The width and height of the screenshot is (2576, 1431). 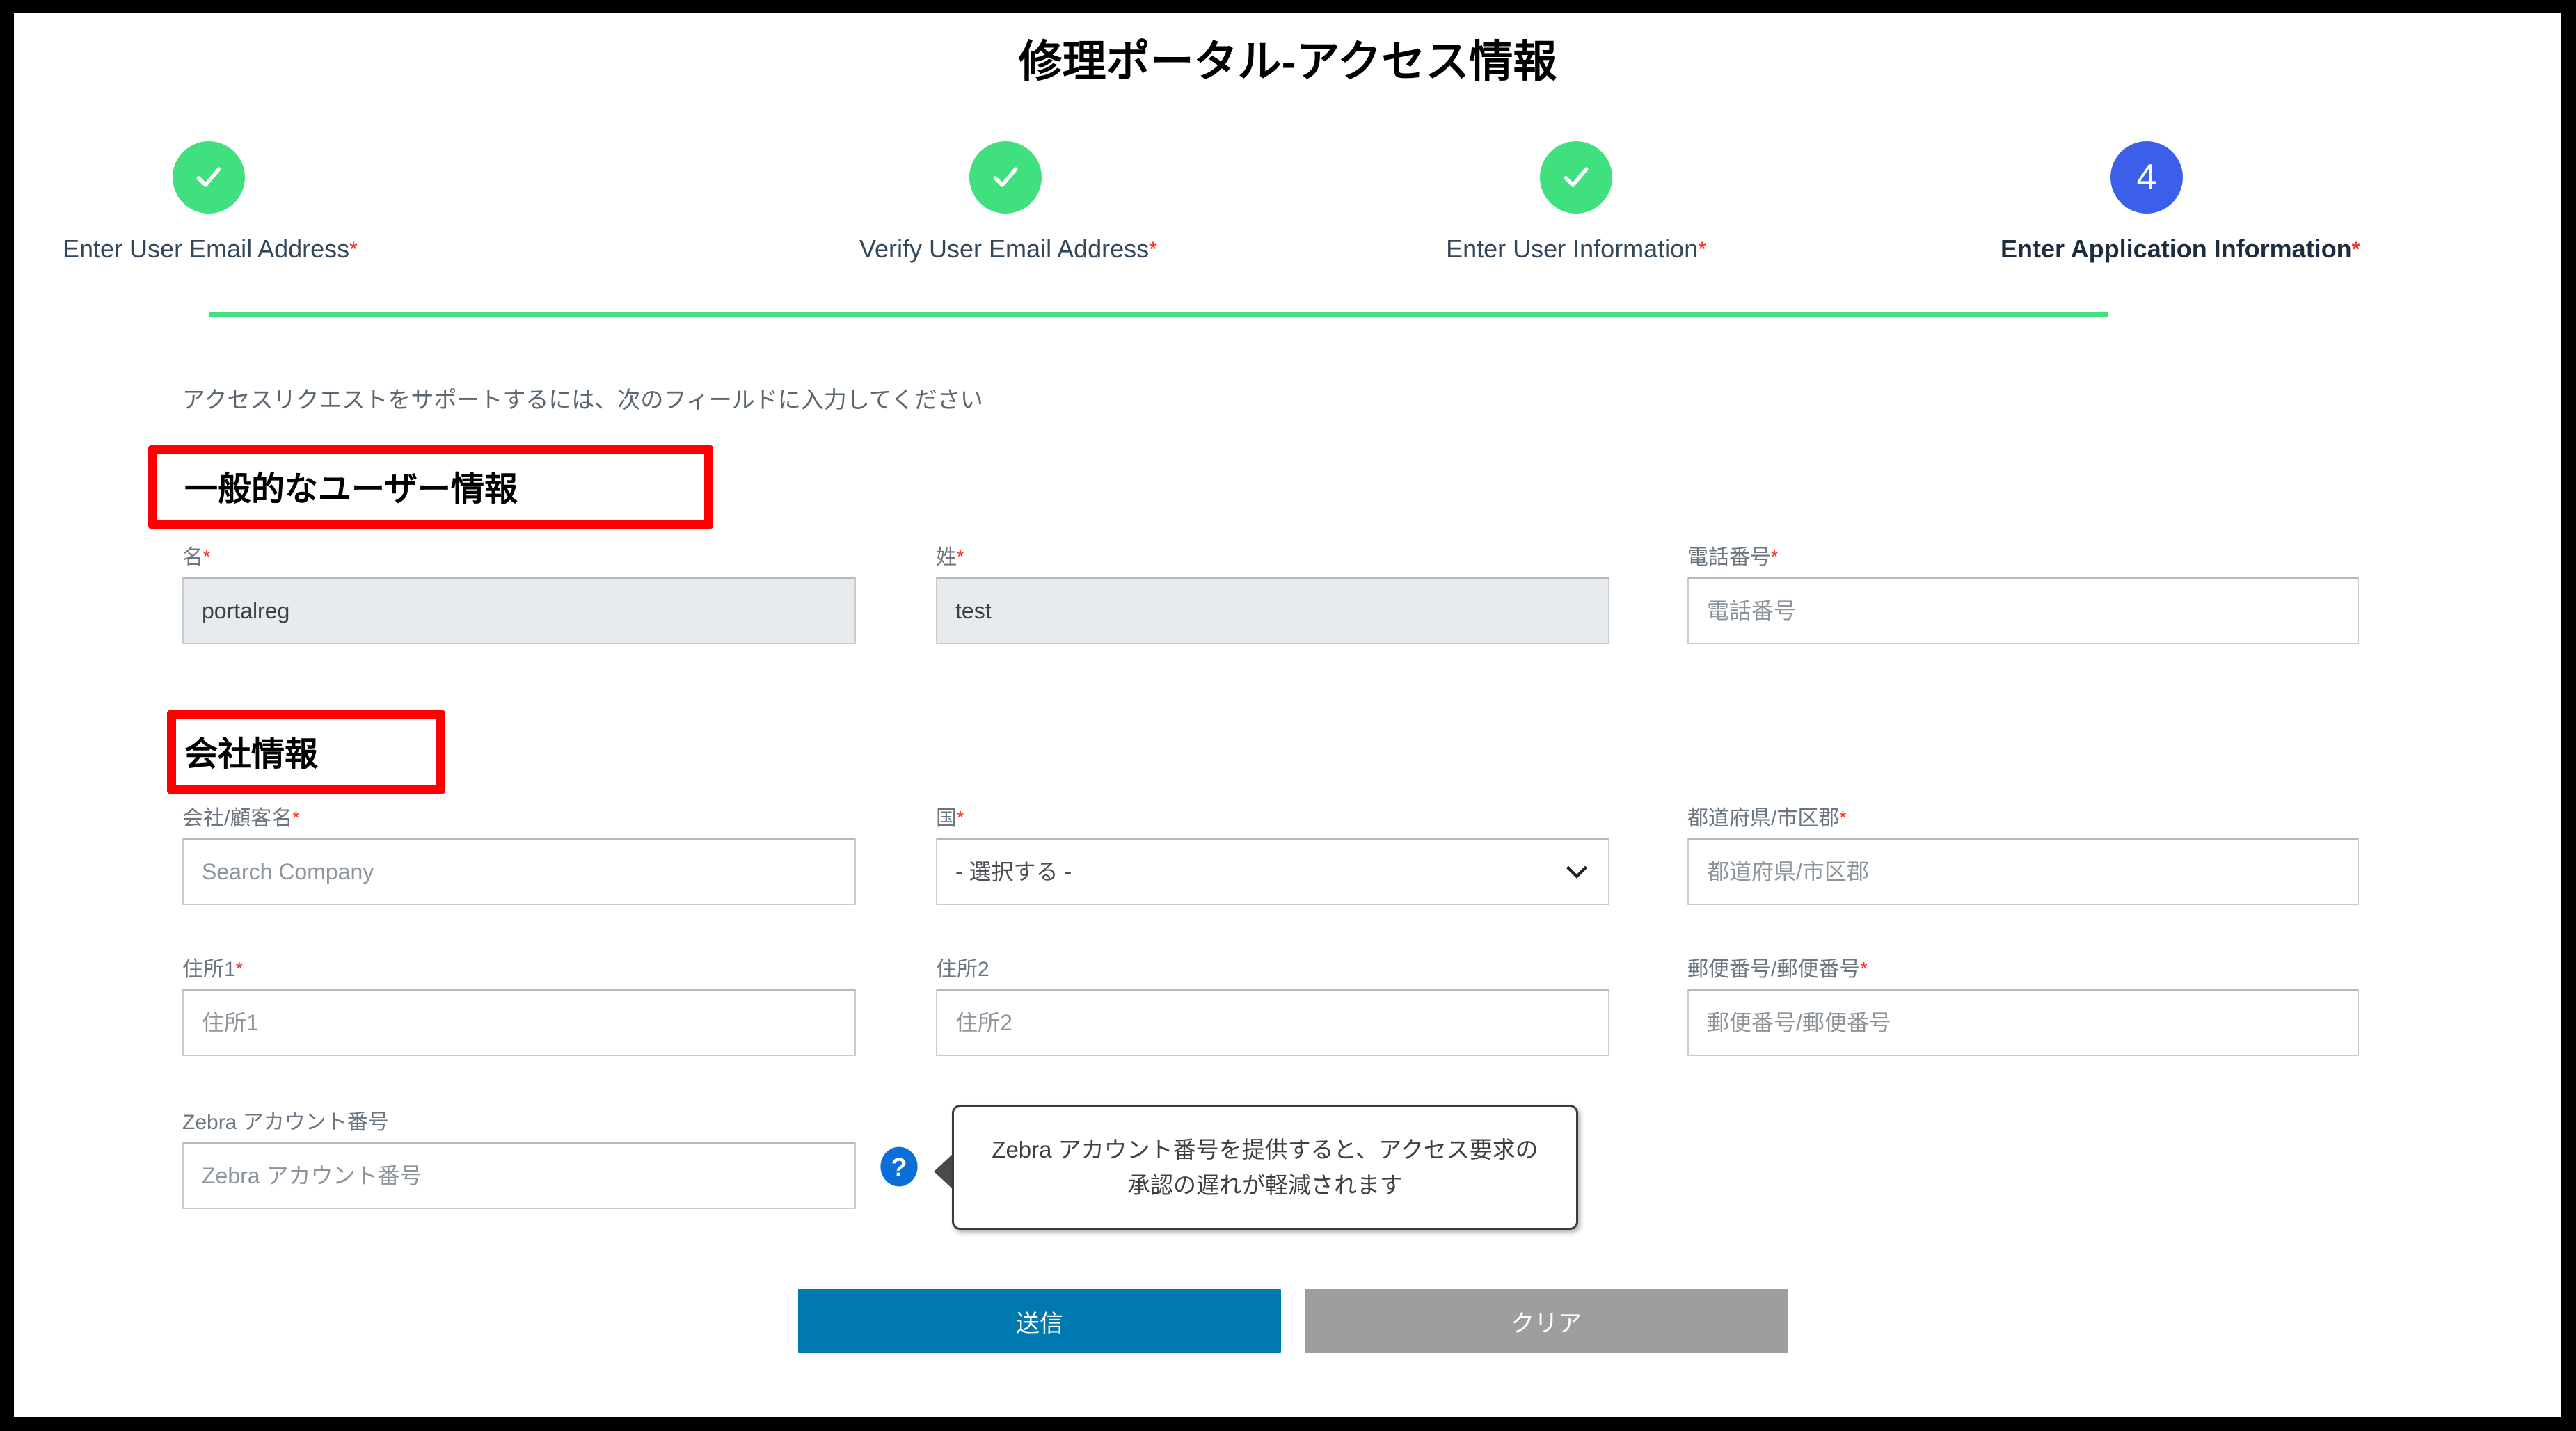 I want to click on field-state-province: 都道府県/市区郡*, so click(x=2023, y=853).